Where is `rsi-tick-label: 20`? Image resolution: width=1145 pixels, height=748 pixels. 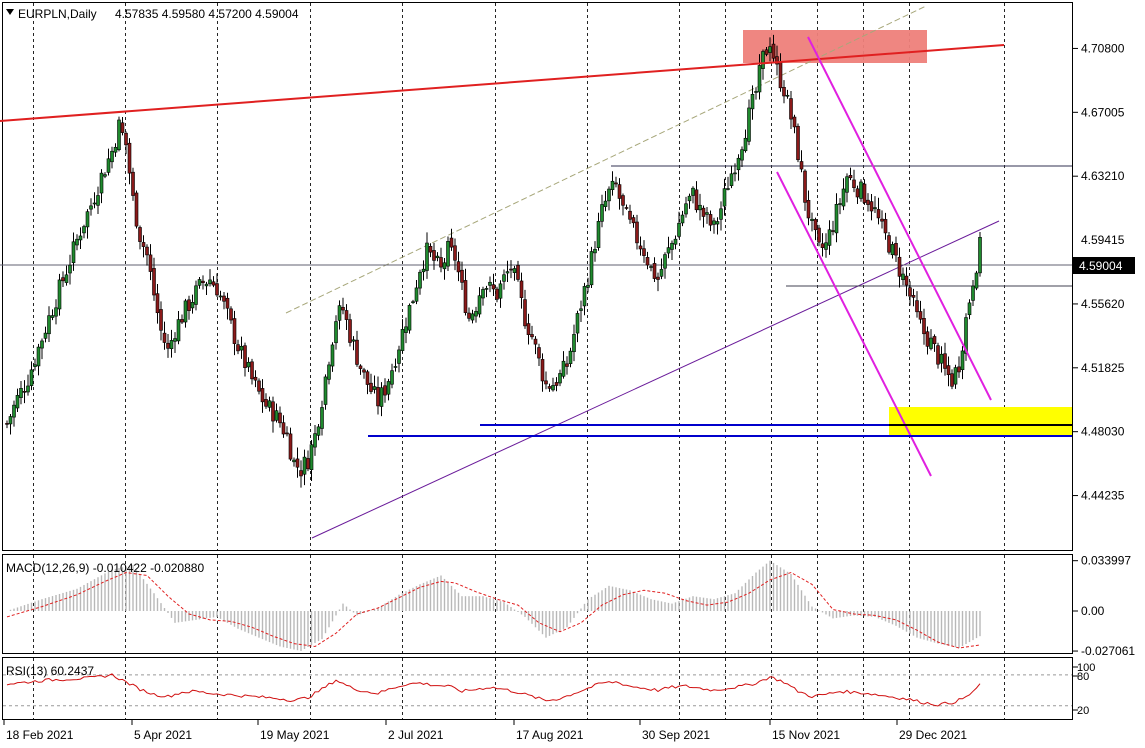 rsi-tick-label: 20 is located at coordinates (1083, 711).